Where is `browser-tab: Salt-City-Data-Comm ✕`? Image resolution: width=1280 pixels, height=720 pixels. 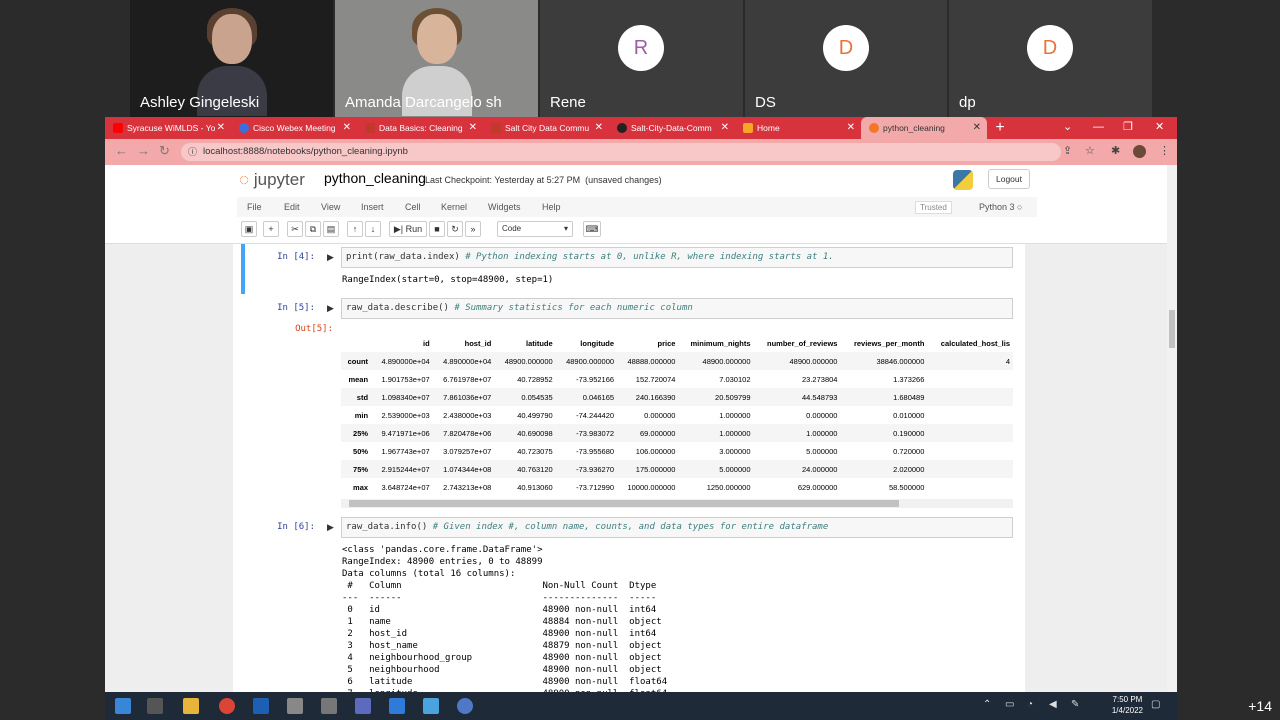
browser-tab: Salt-City-Data-Comm ✕ is located at coordinates (672, 128).